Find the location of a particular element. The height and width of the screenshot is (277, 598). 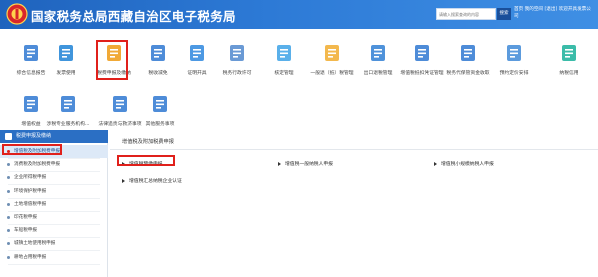

sidebar-item-7: 城镇土地使用税申报 is located at coordinates (54, 243).